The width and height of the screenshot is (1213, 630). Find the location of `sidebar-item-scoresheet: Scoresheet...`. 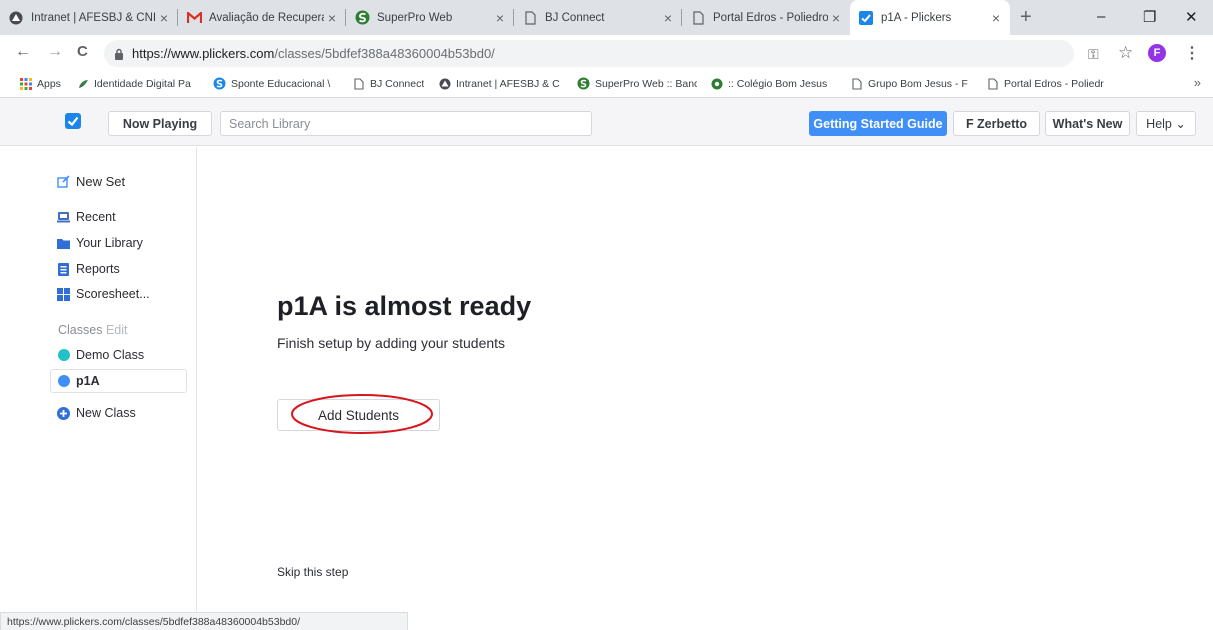

sidebar-item-scoresheet: Scoresheet... is located at coordinates (103, 294).